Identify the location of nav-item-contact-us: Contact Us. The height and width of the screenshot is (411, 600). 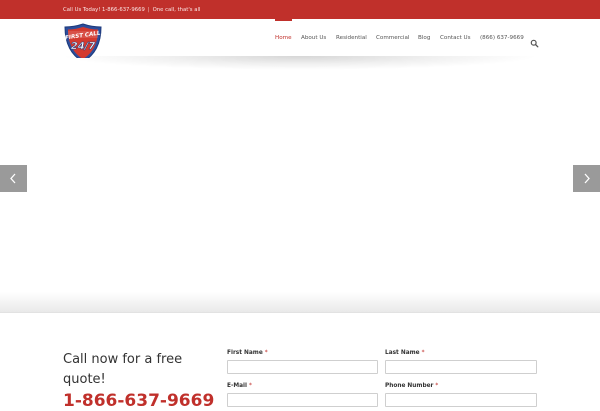
(455, 38).